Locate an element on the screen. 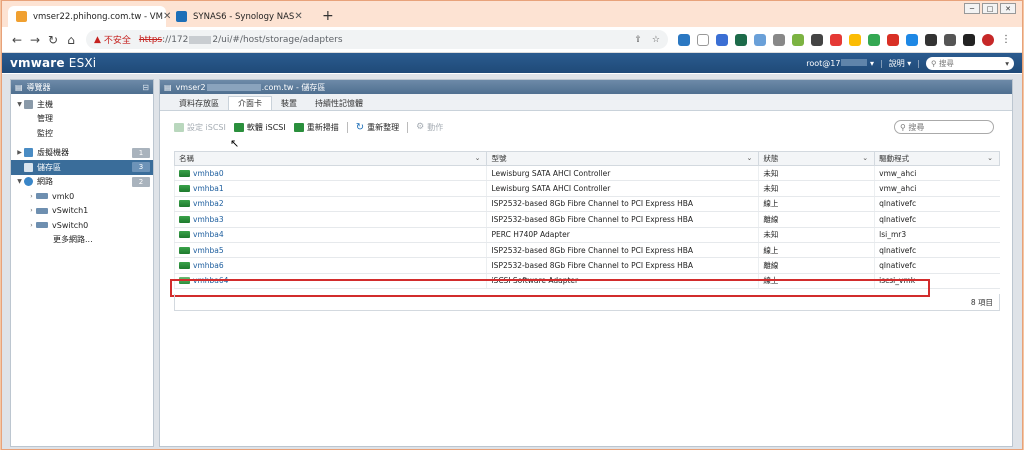 The height and width of the screenshot is (450, 1024). adapter-name-link: vmhba3 is located at coordinates (208, 219).